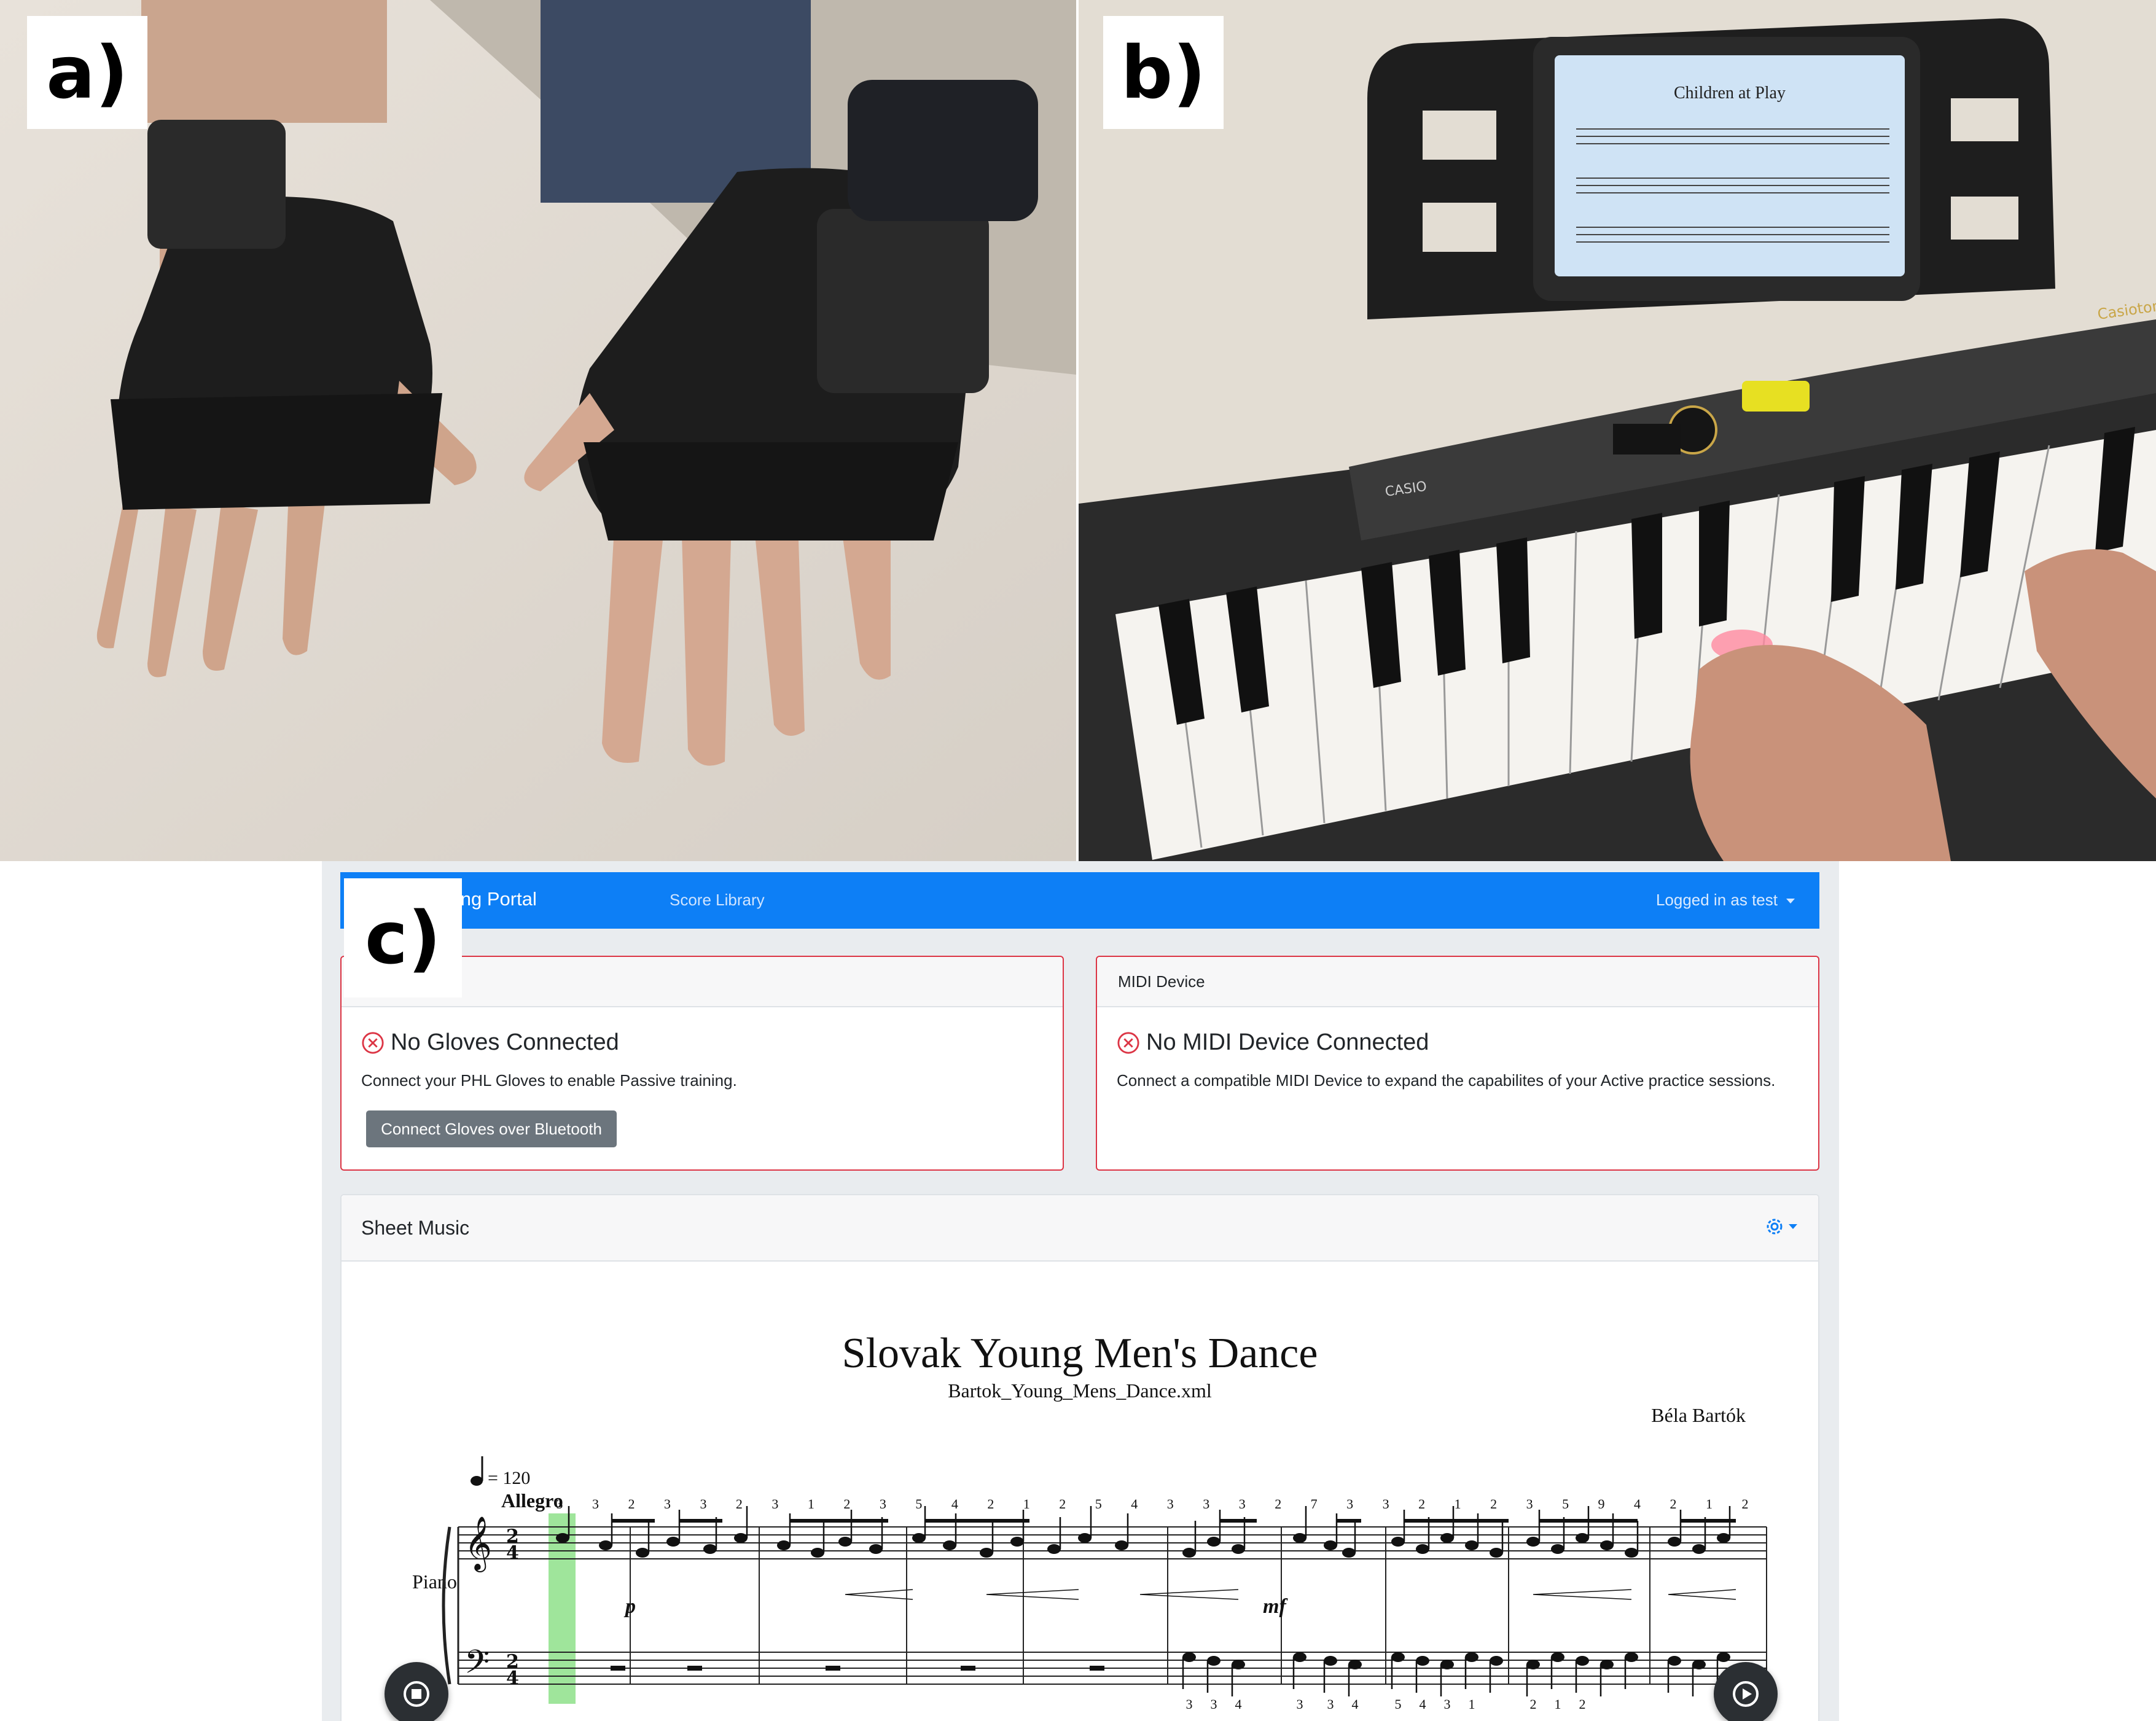 The height and width of the screenshot is (1721, 2156). What do you see at coordinates (512, 1678) in the screenshot?
I see `time-signature-bottom: 4` at bounding box center [512, 1678].